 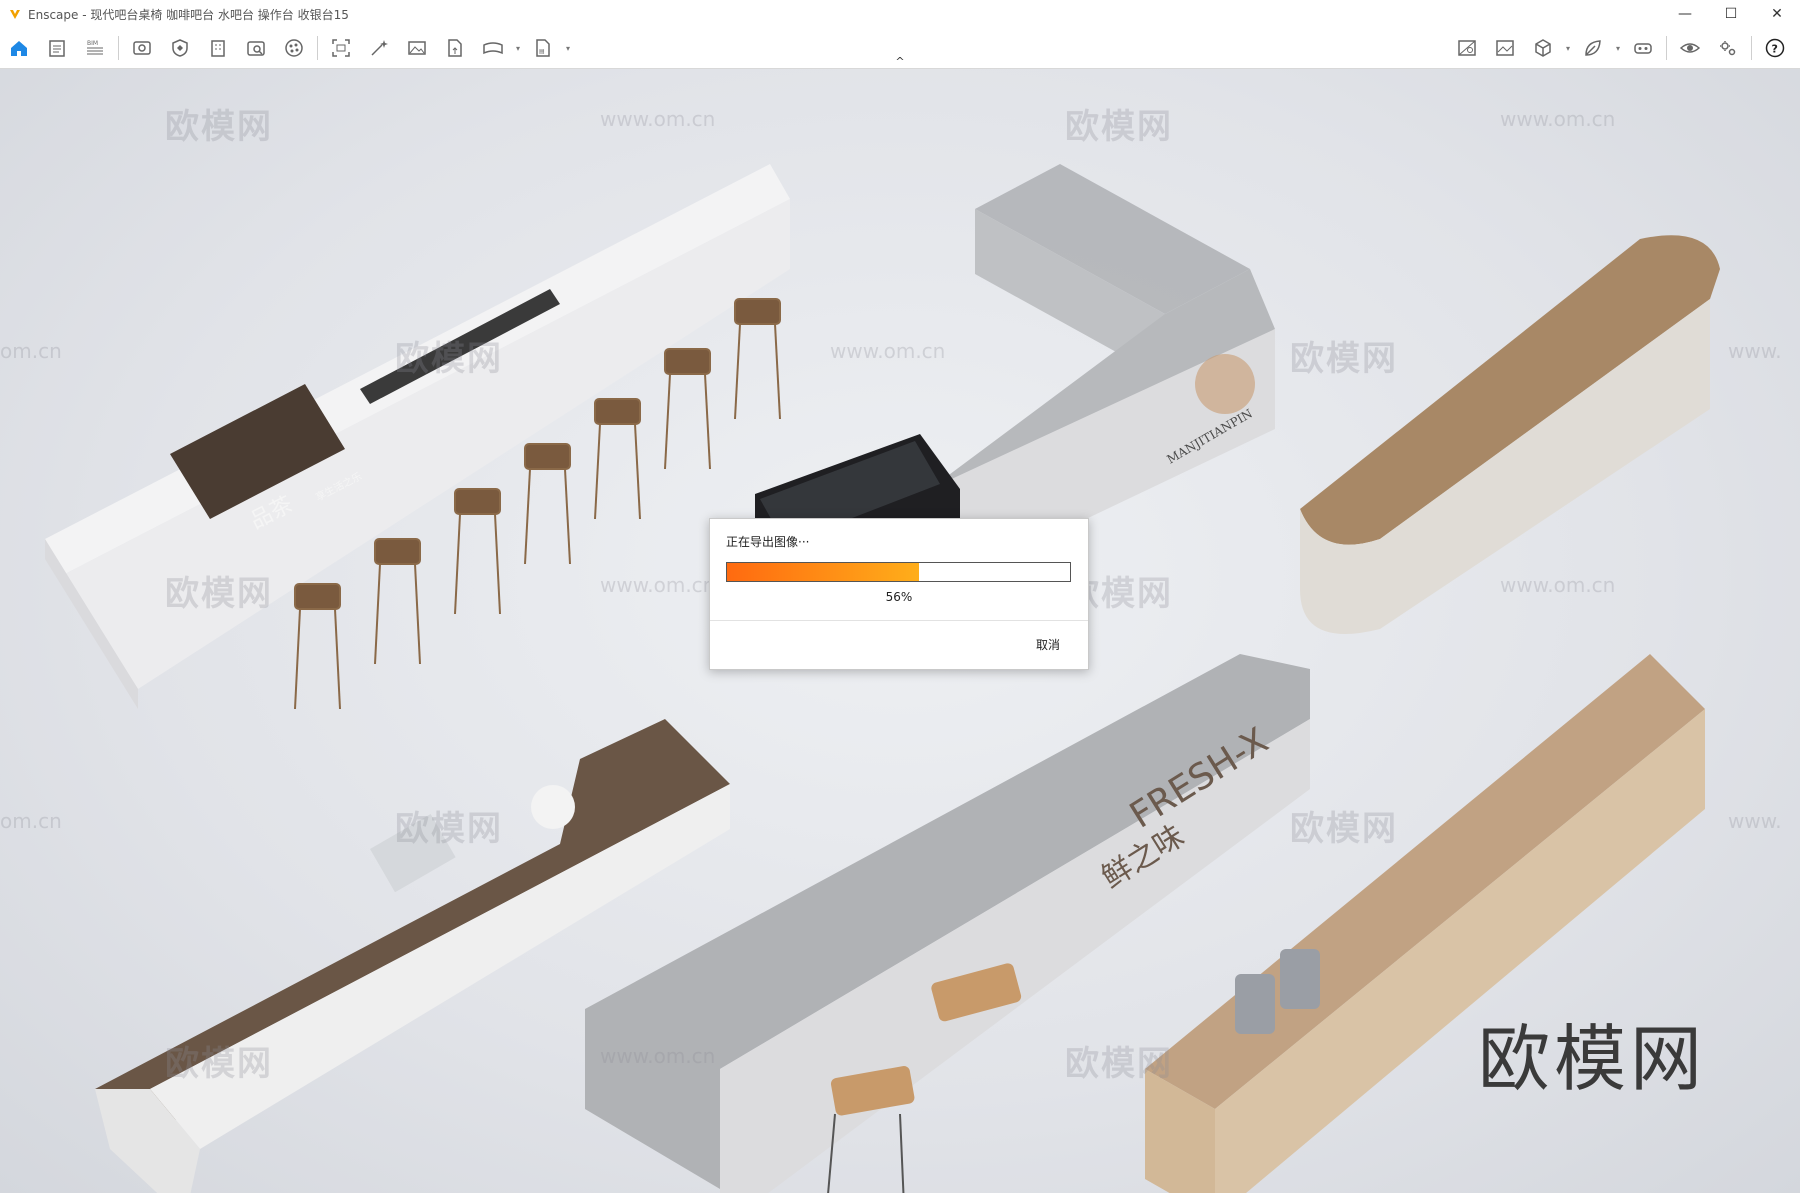 I want to click on panorama-icon, so click(x=493, y=48).